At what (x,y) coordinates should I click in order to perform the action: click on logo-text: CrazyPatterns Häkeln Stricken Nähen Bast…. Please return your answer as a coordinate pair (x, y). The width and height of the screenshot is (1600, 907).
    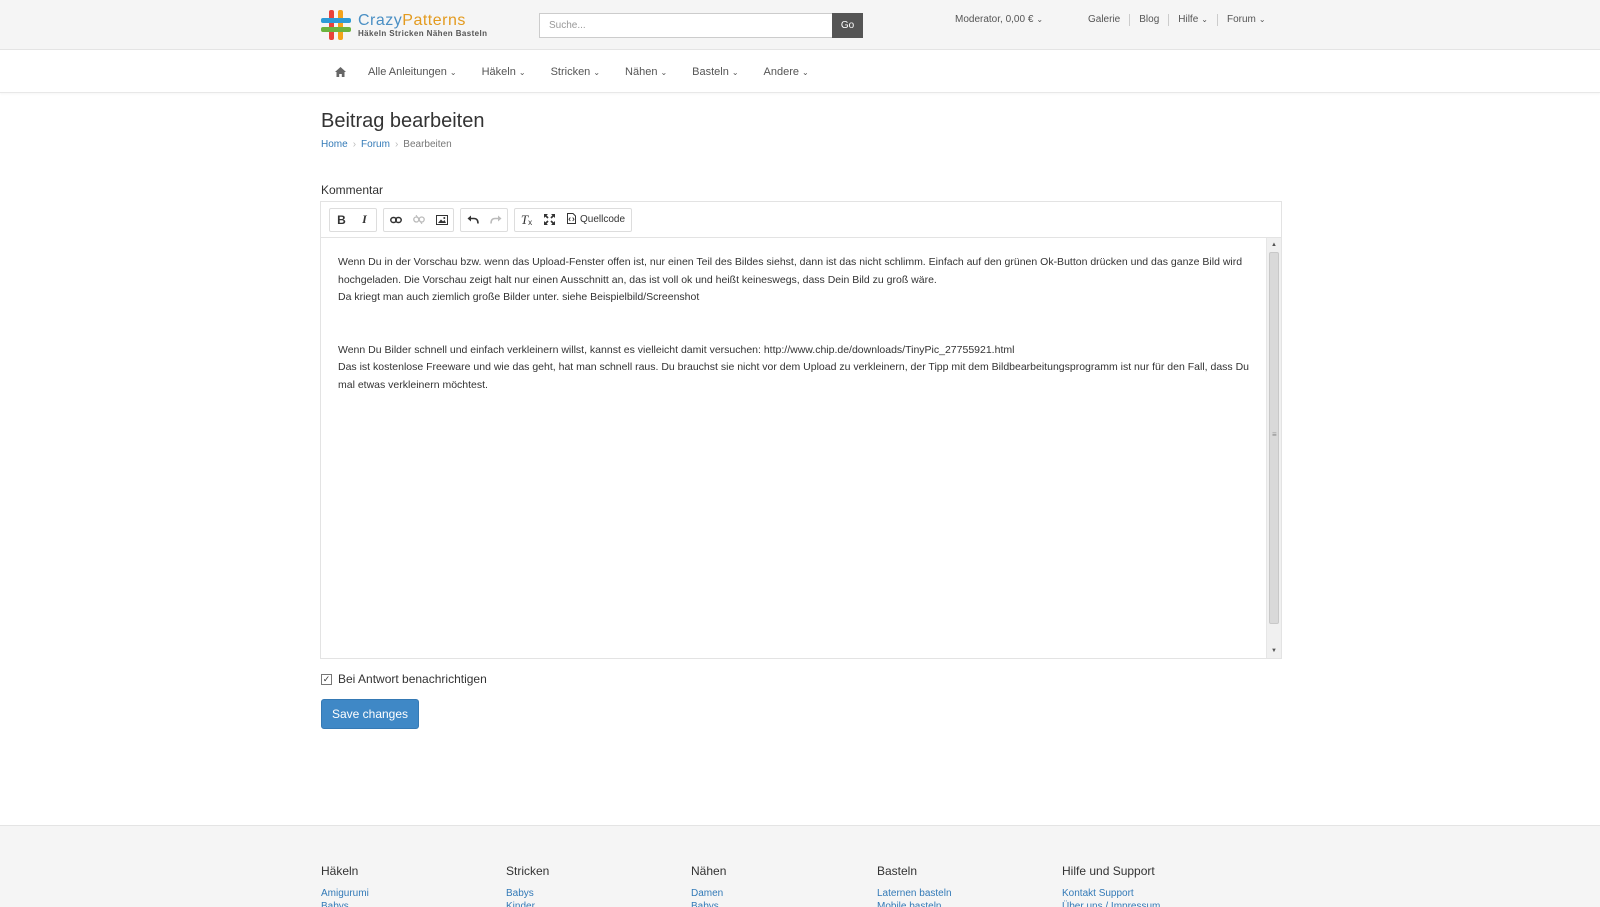
    Looking at the image, I should click on (422, 25).